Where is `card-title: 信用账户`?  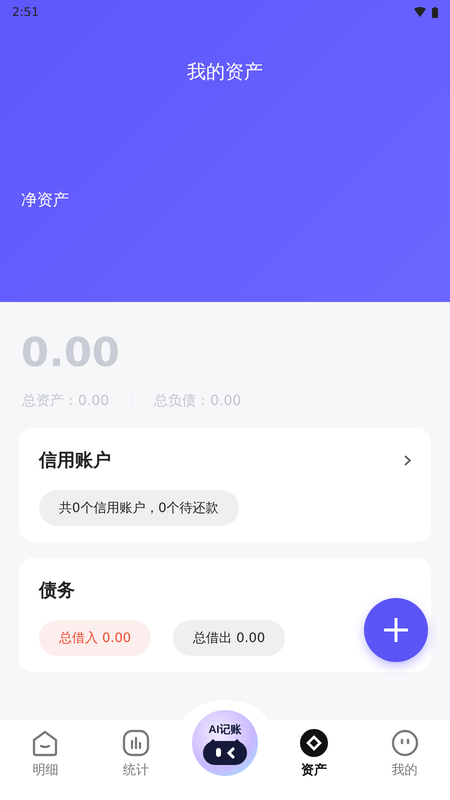
card-title: 信用账户 is located at coordinates (75, 460).